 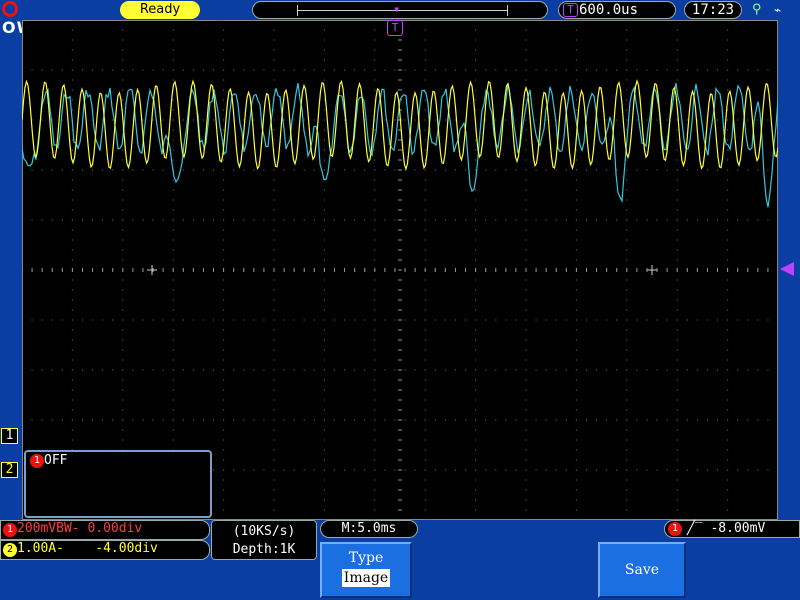 I want to click on channel1-offset-marker: 1, so click(x=9, y=436).